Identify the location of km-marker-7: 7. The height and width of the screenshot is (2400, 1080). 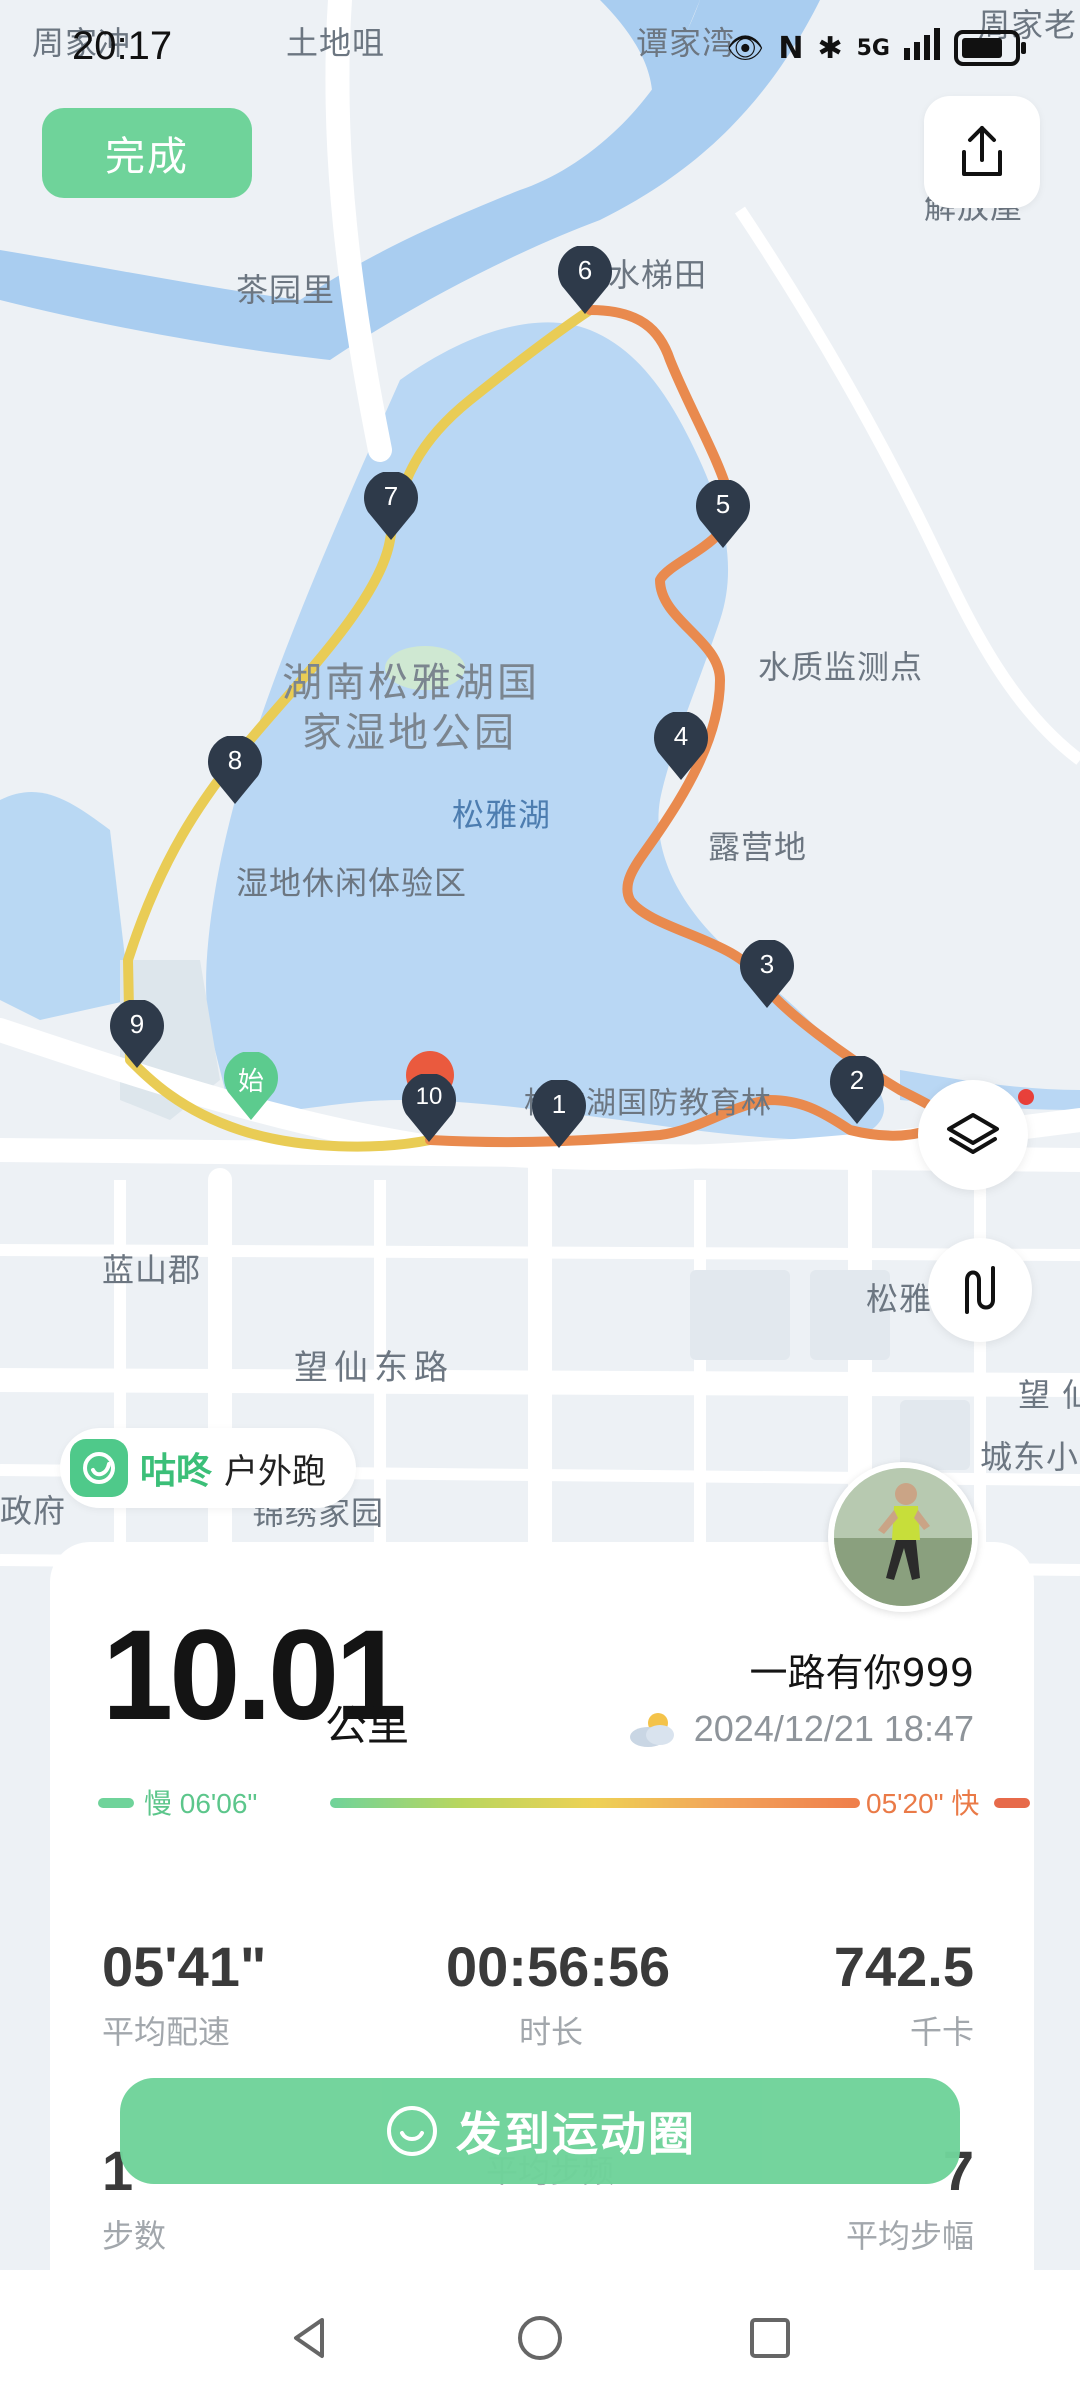
(391, 507).